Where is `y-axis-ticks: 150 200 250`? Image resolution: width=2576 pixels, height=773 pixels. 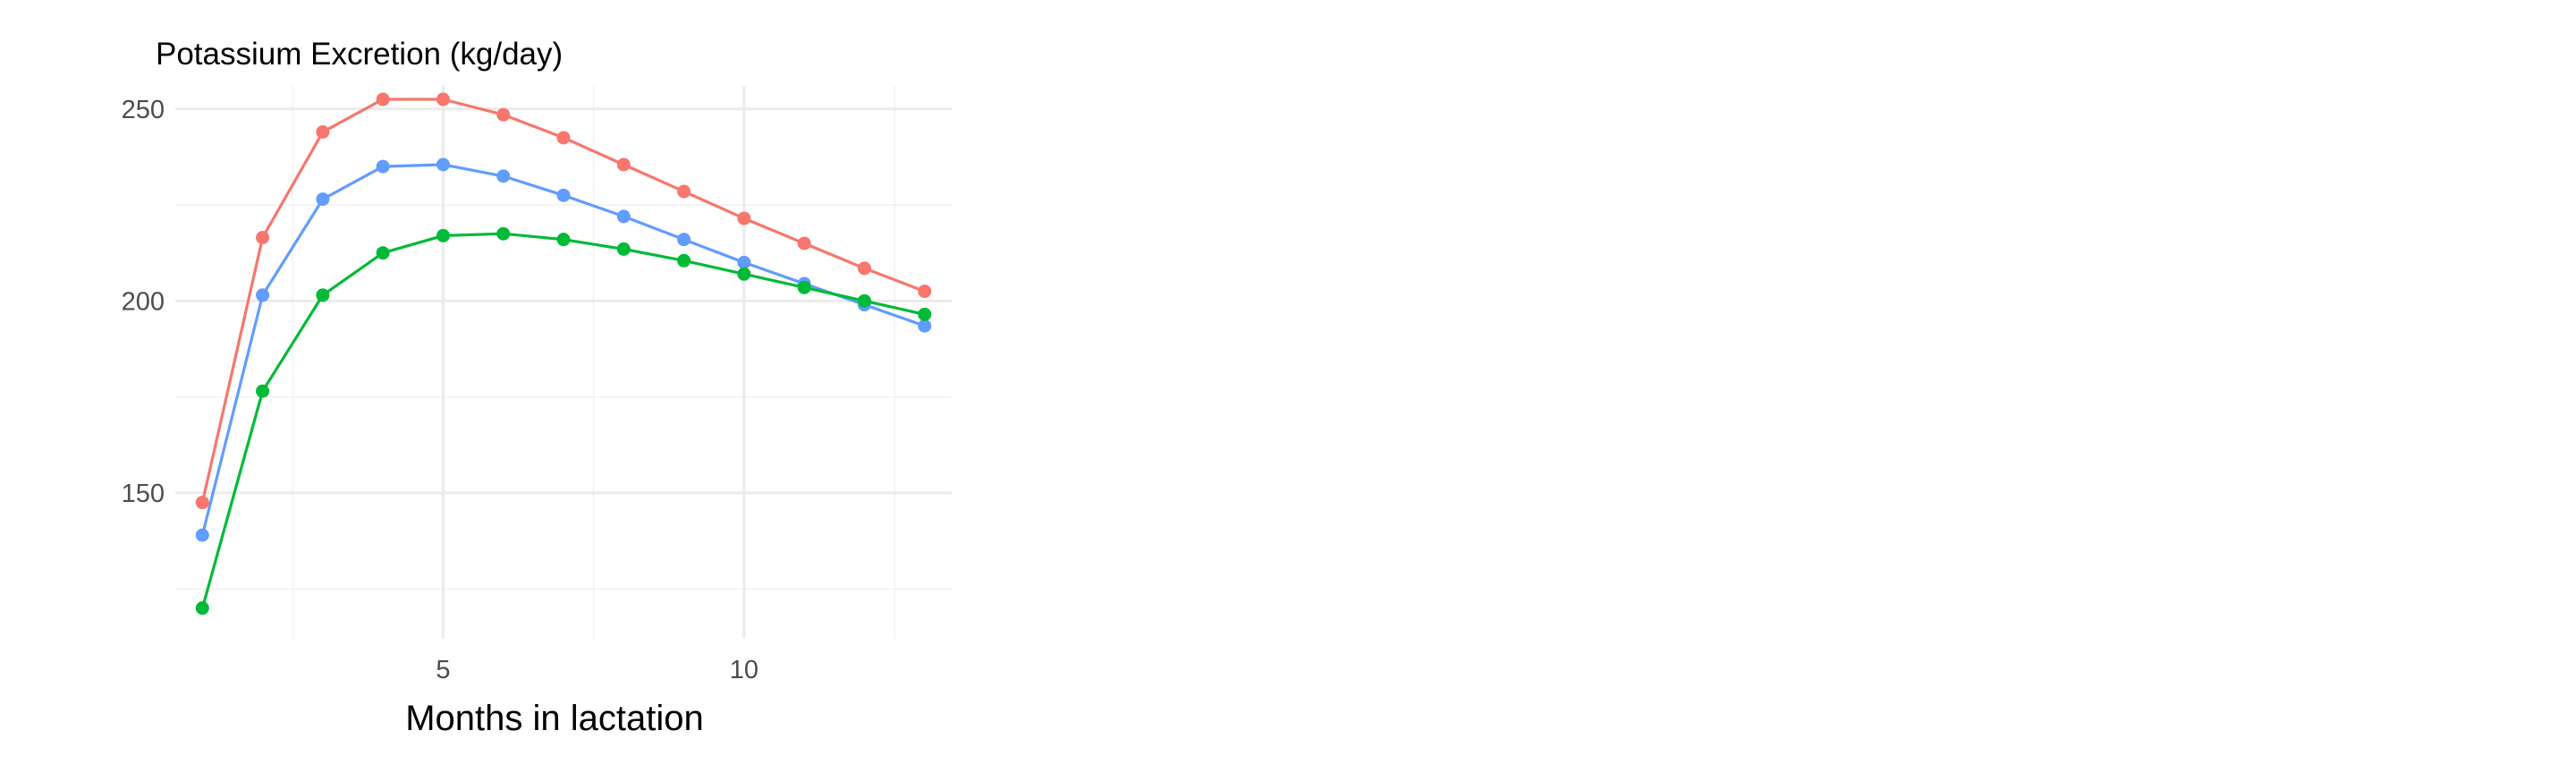 y-axis-ticks: 150 200 250 is located at coordinates (143, 302).